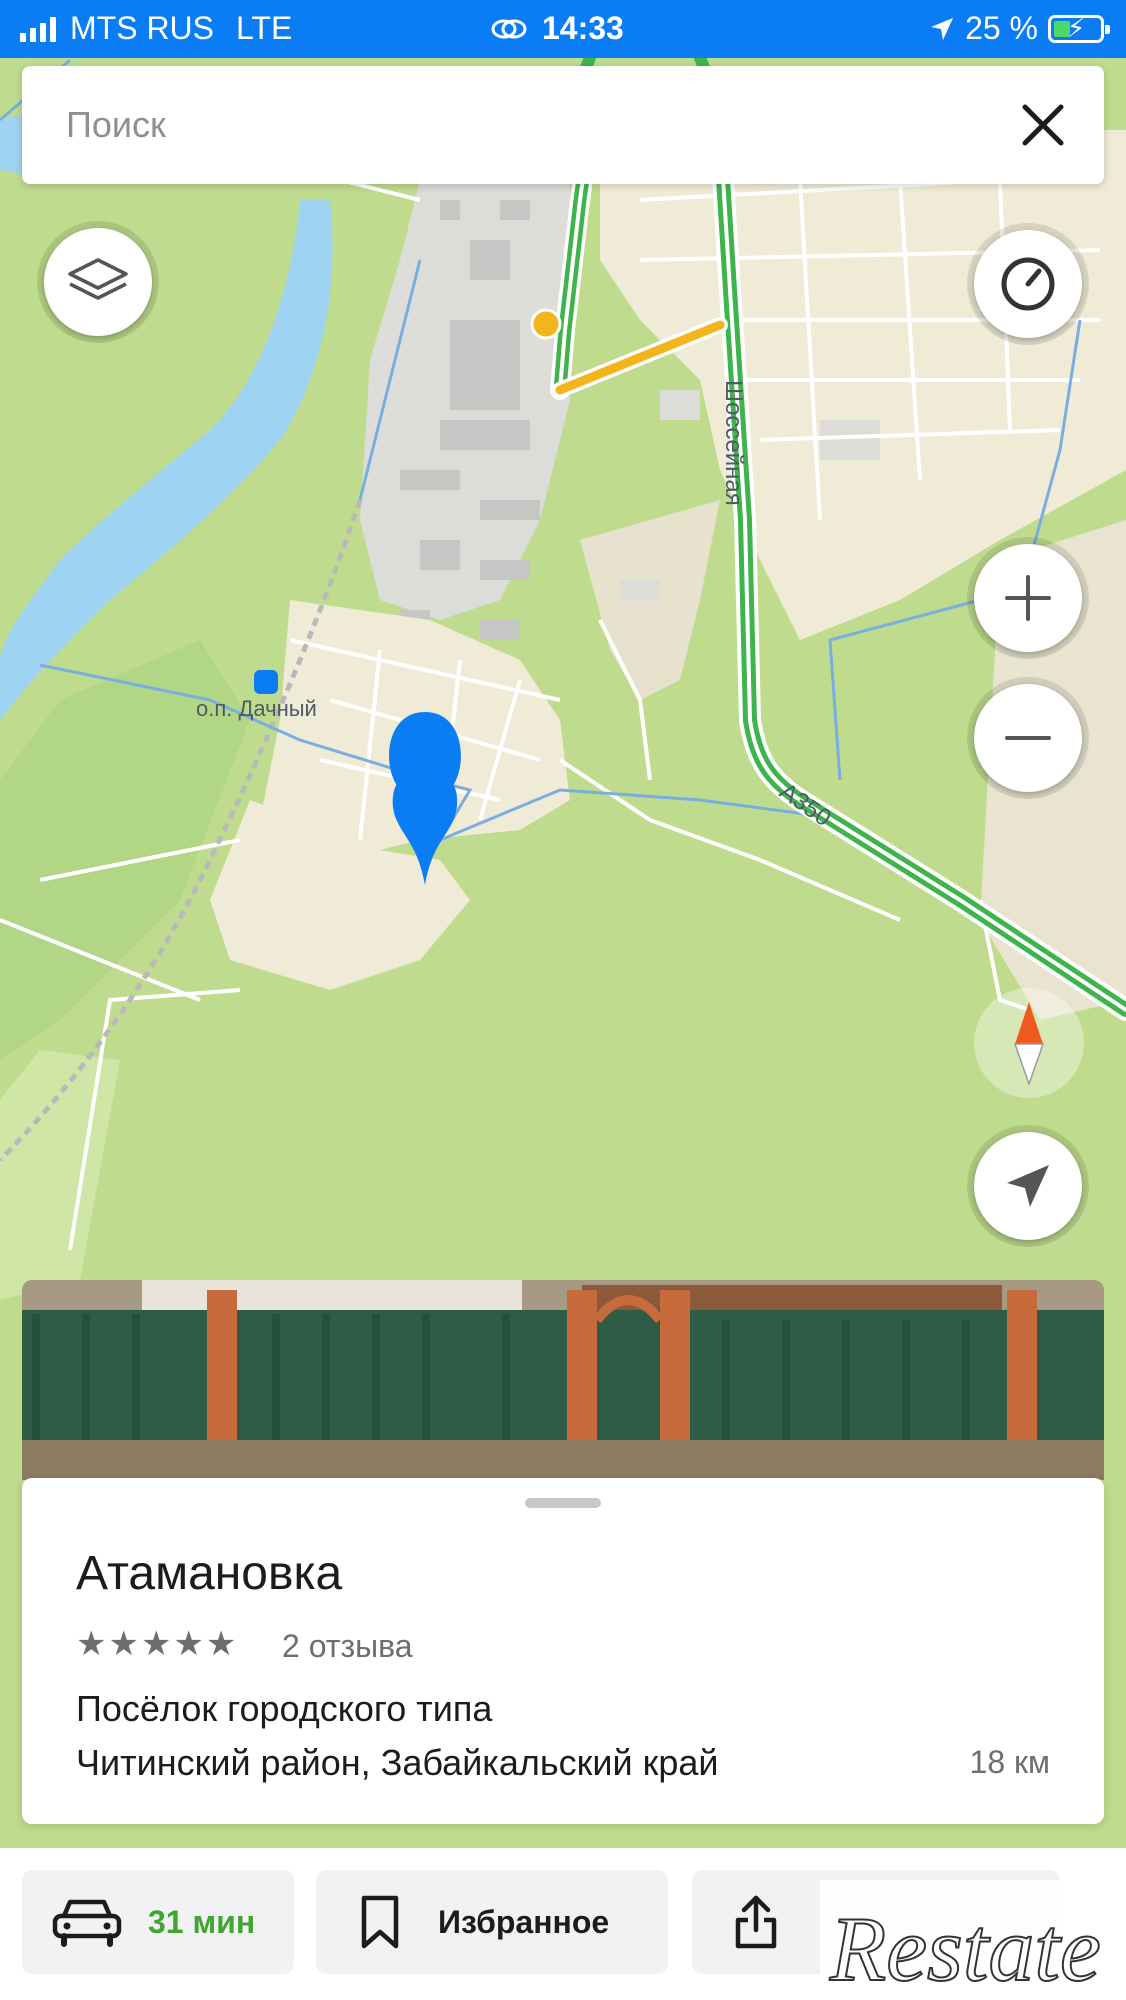 This screenshot has width=1126, height=2000. I want to click on traffic-button, so click(1028, 284).